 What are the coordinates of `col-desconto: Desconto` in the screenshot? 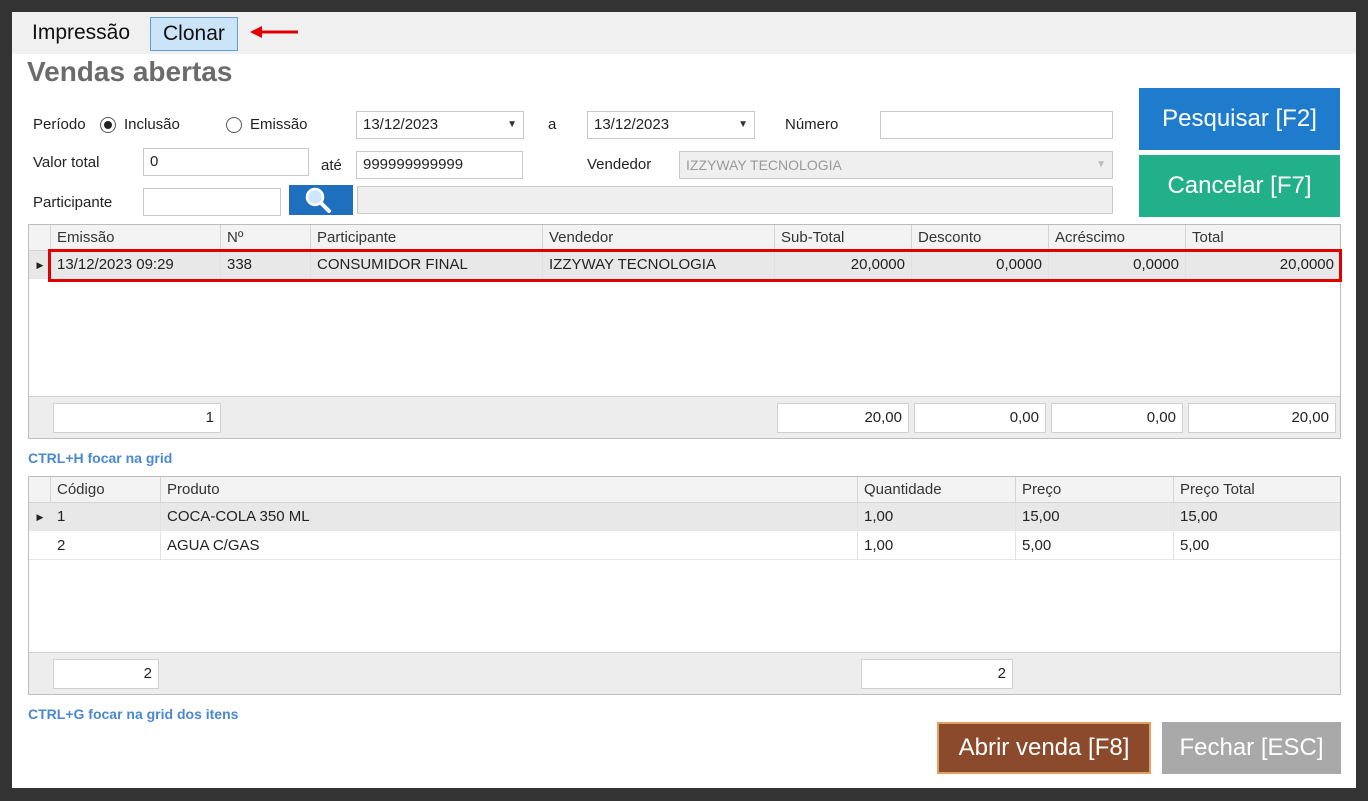 It's located at (980, 238).